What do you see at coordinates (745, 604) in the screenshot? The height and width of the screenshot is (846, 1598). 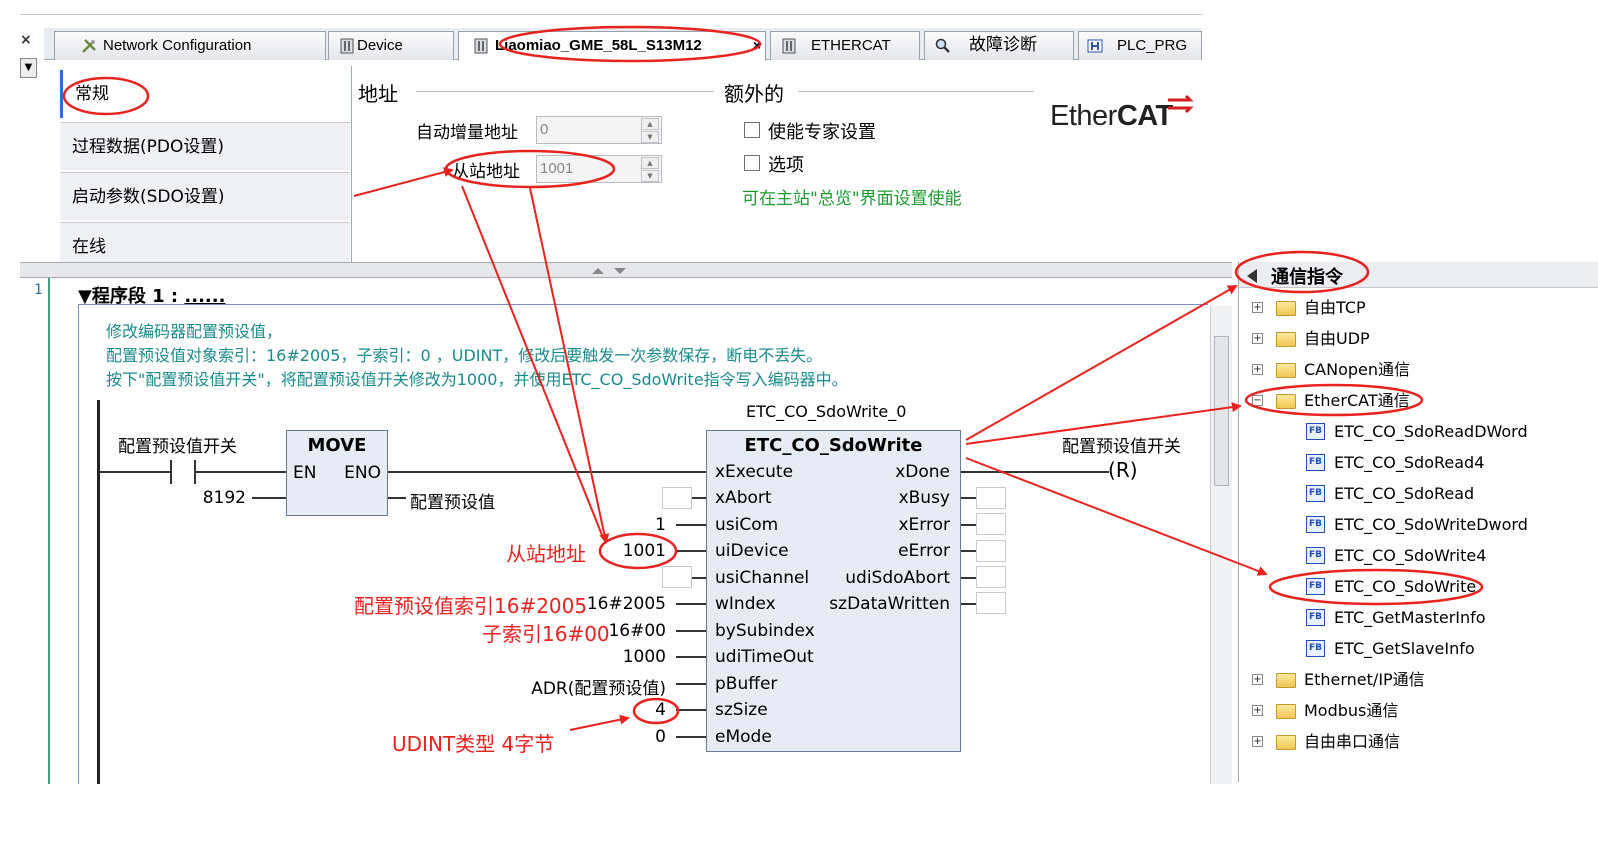 I see `fb-input-pin: wIndex` at bounding box center [745, 604].